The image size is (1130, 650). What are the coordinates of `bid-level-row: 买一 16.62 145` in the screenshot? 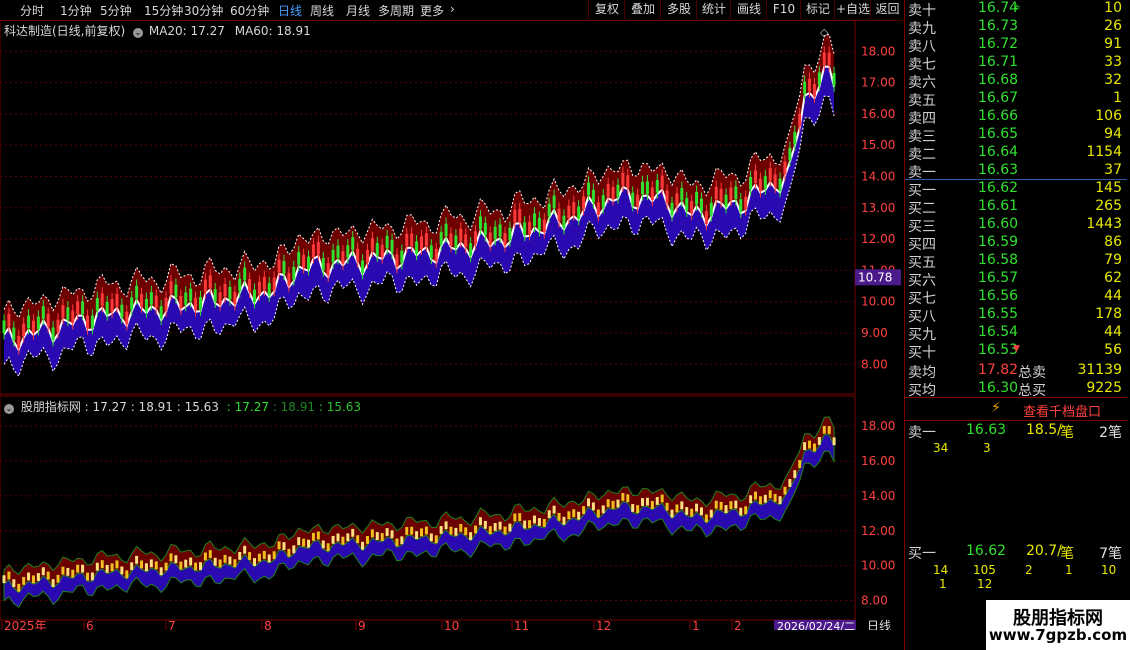 It's located at (1017, 189).